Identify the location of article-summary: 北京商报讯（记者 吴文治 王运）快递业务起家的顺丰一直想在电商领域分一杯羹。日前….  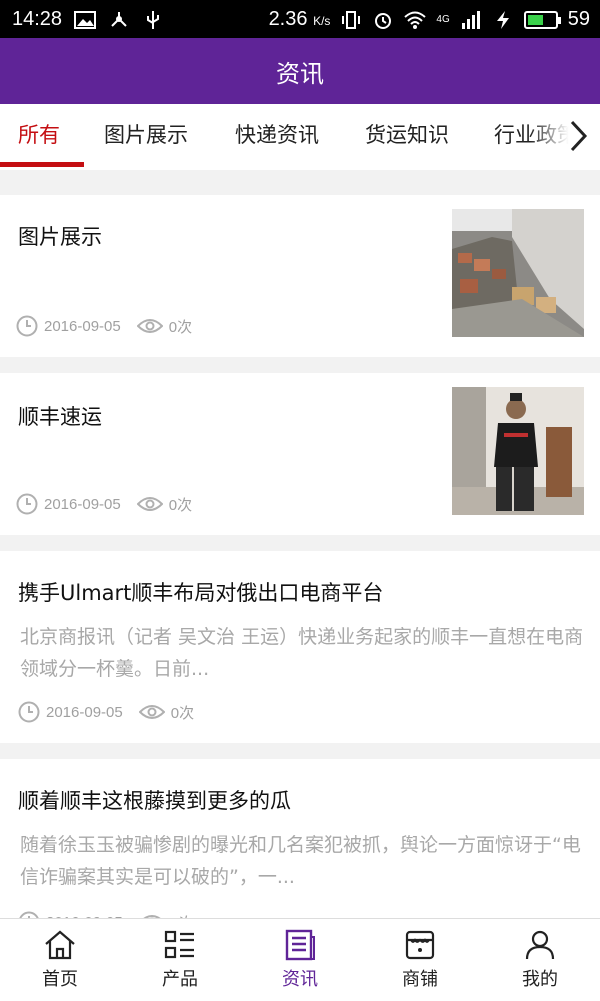
(302, 653).